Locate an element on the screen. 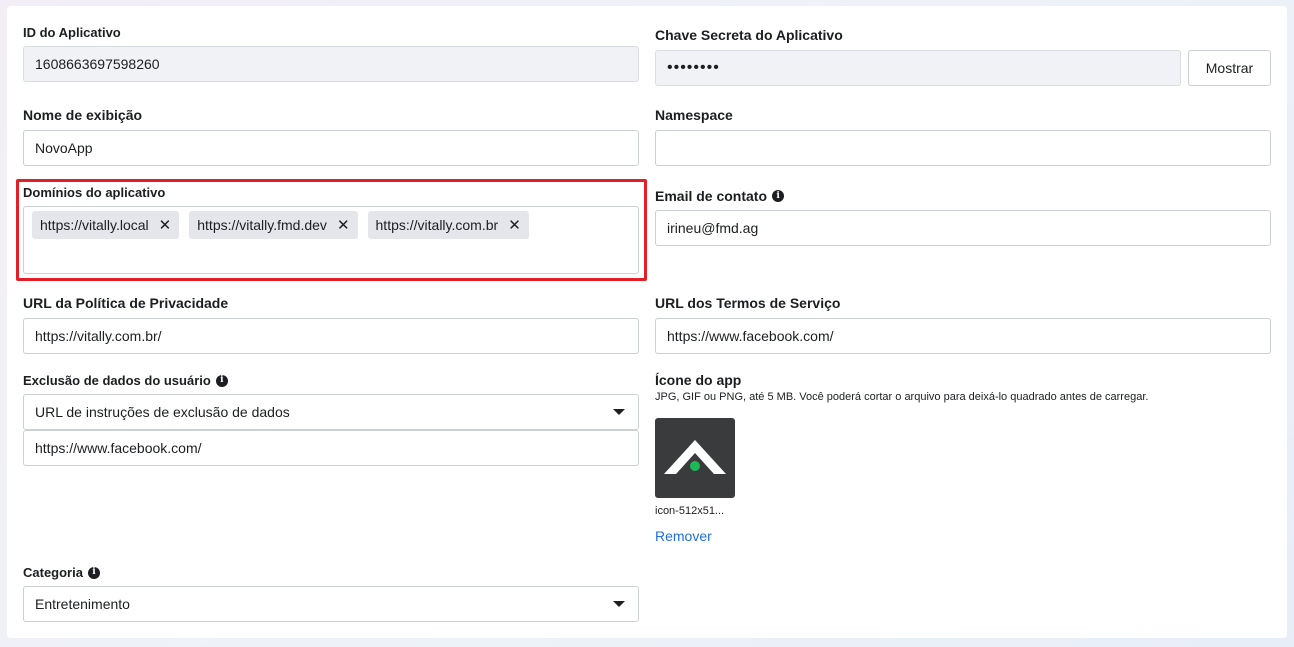  domain-tag: https://vitally.local ✕ is located at coordinates (106, 225).